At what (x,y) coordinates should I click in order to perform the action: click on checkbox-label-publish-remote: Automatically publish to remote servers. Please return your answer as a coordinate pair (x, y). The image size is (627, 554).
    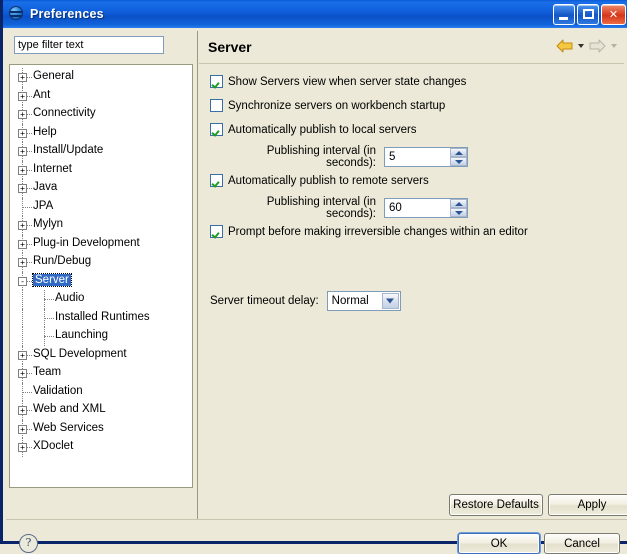
    Looking at the image, I should click on (328, 180).